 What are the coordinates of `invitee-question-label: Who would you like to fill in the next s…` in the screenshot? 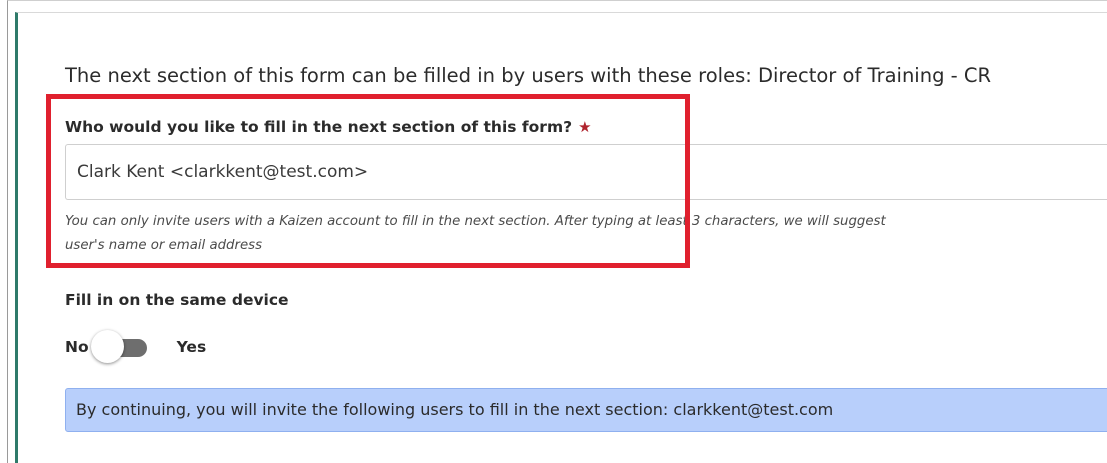 It's located at (328, 127).